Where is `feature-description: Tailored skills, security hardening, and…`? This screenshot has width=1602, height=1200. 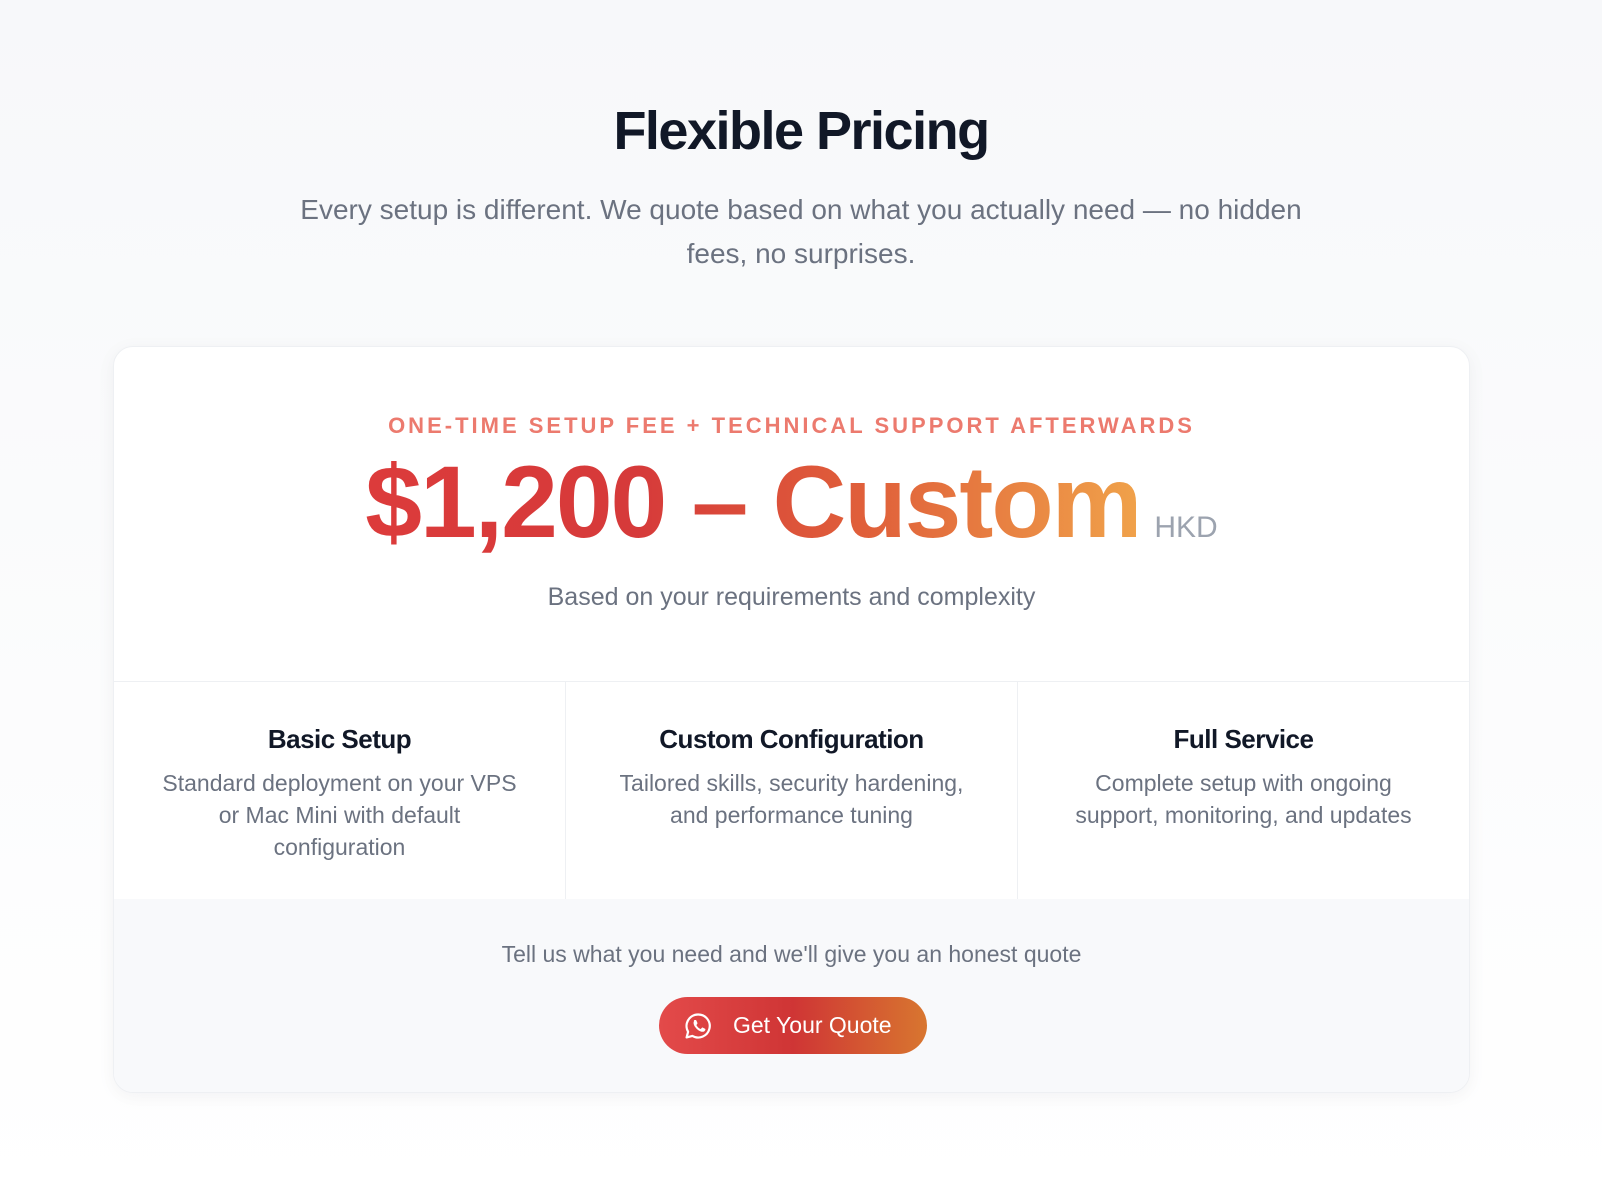 feature-description: Tailored skills, security hardening, and… is located at coordinates (791, 799).